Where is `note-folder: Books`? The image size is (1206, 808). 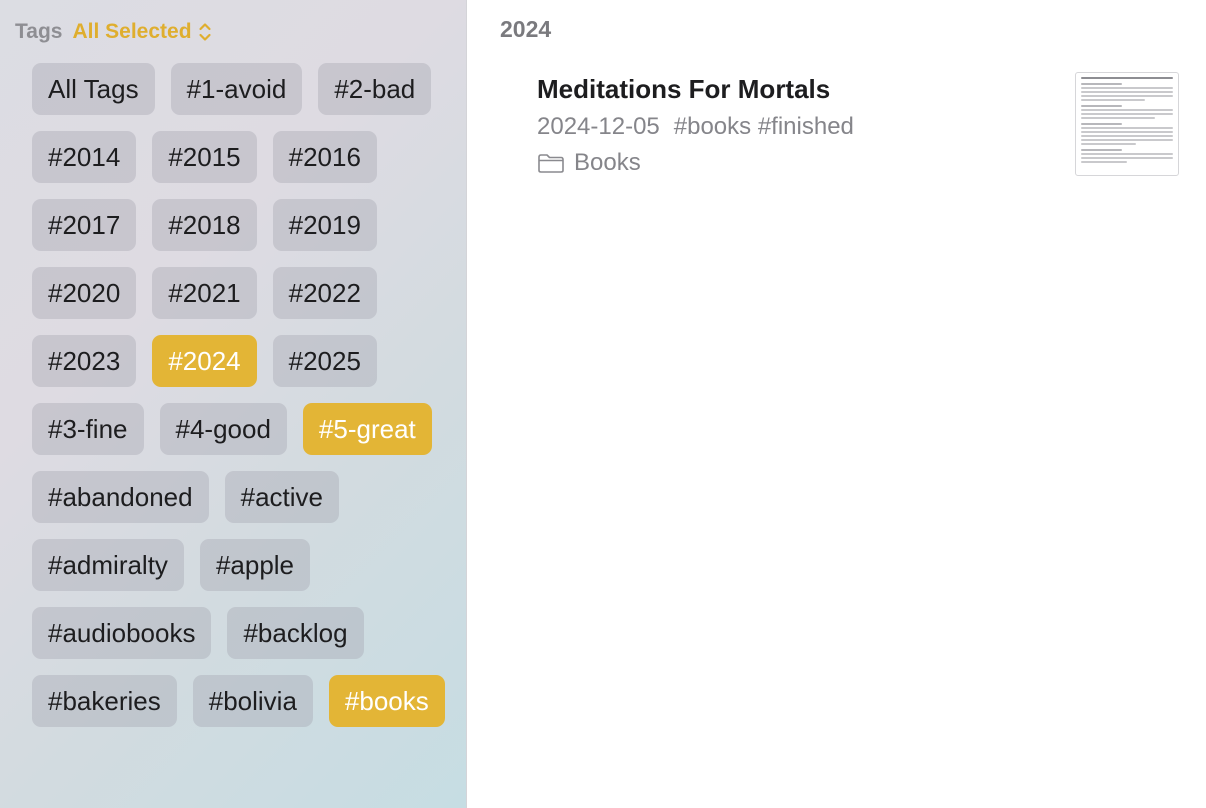 note-folder: Books is located at coordinates (589, 163).